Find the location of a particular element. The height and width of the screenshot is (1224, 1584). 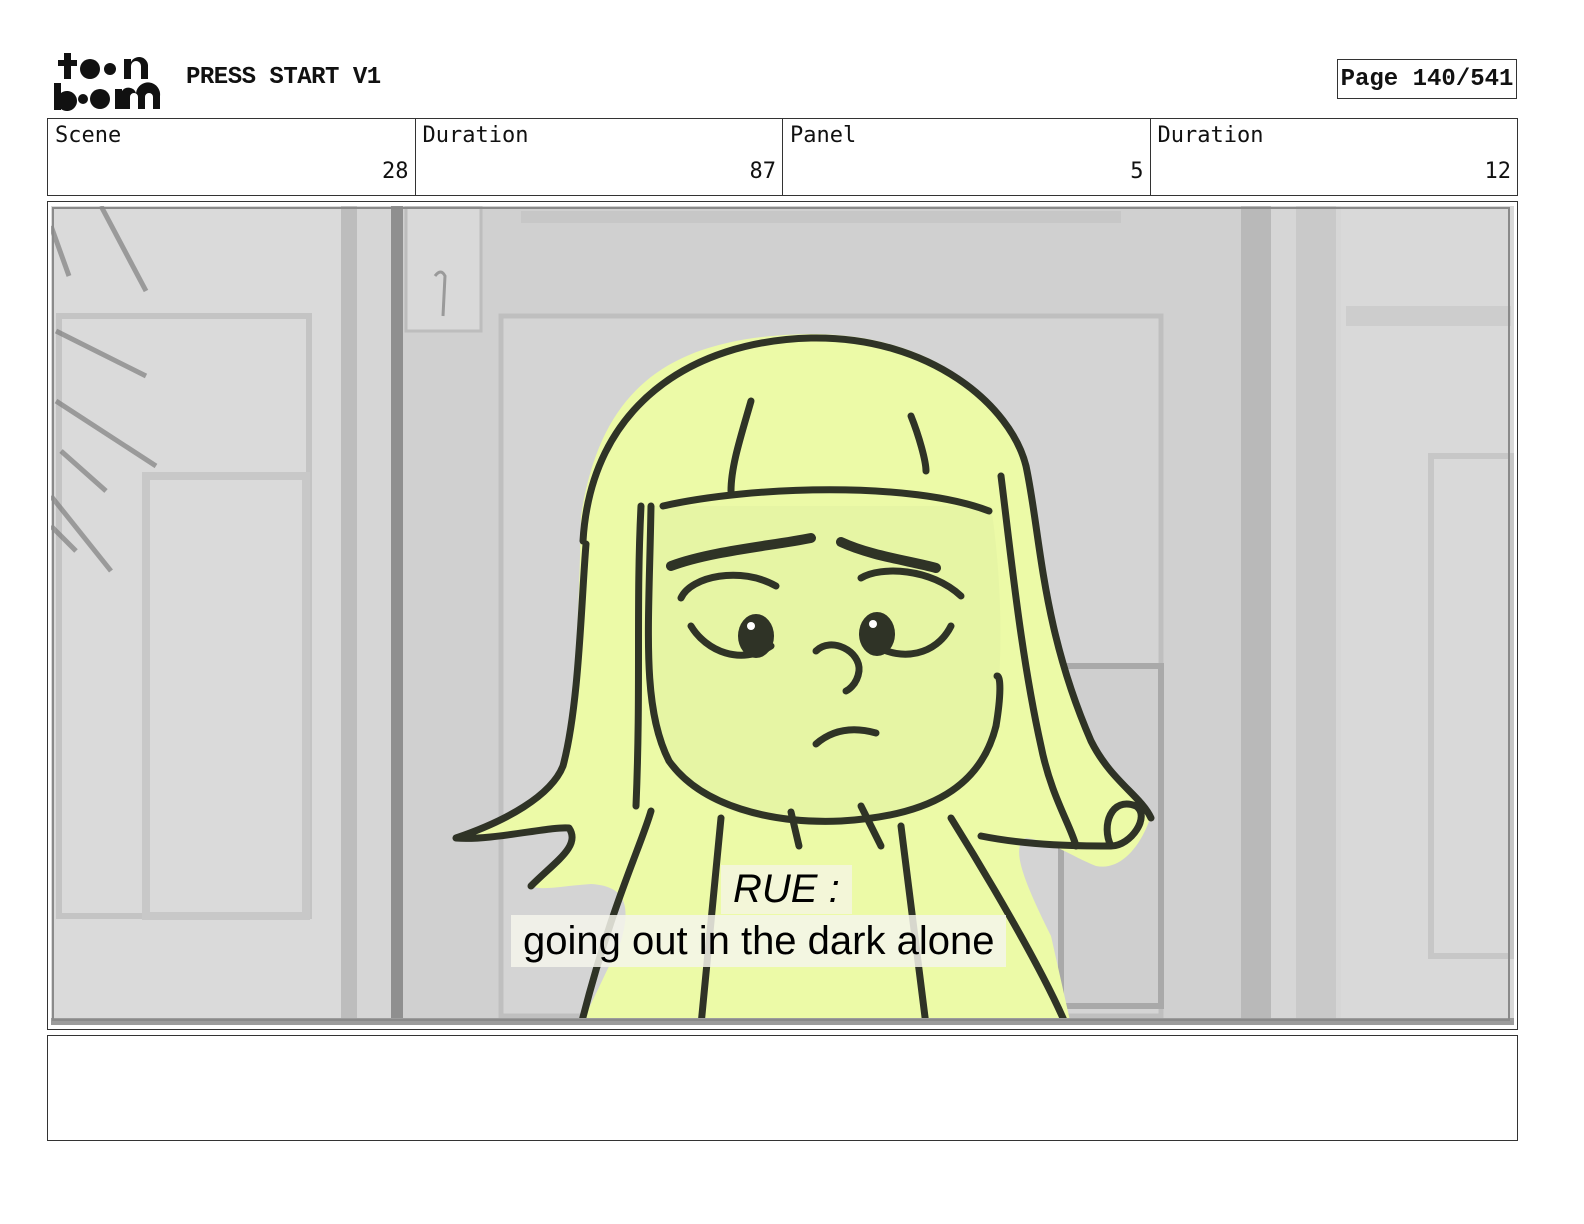

panel-duration-cell: Duration 12 is located at coordinates (1334, 157).